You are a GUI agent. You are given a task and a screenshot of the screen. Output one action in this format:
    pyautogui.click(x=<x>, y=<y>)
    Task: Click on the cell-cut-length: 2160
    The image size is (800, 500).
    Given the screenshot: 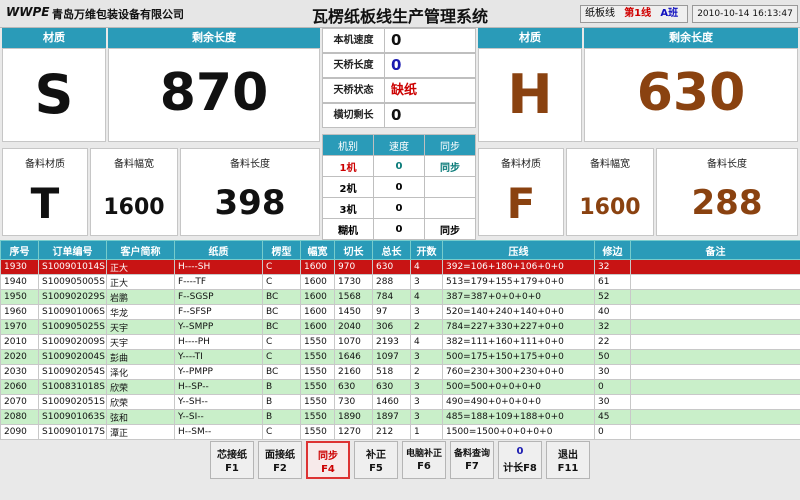 What is the action you would take?
    pyautogui.click(x=353, y=372)
    